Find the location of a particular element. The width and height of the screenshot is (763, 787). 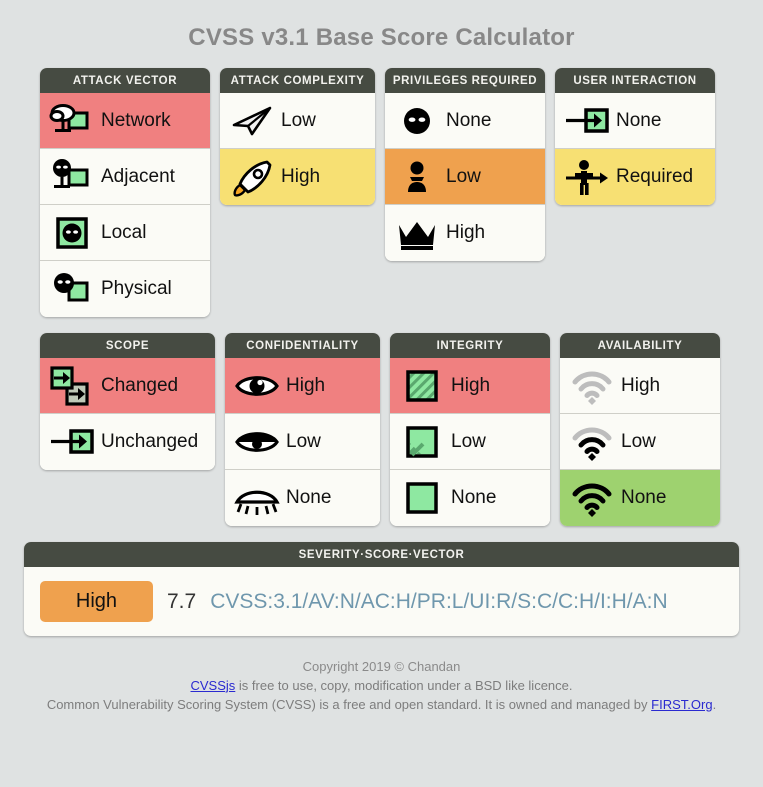

ninja-head-icon is located at coordinates (417, 121).